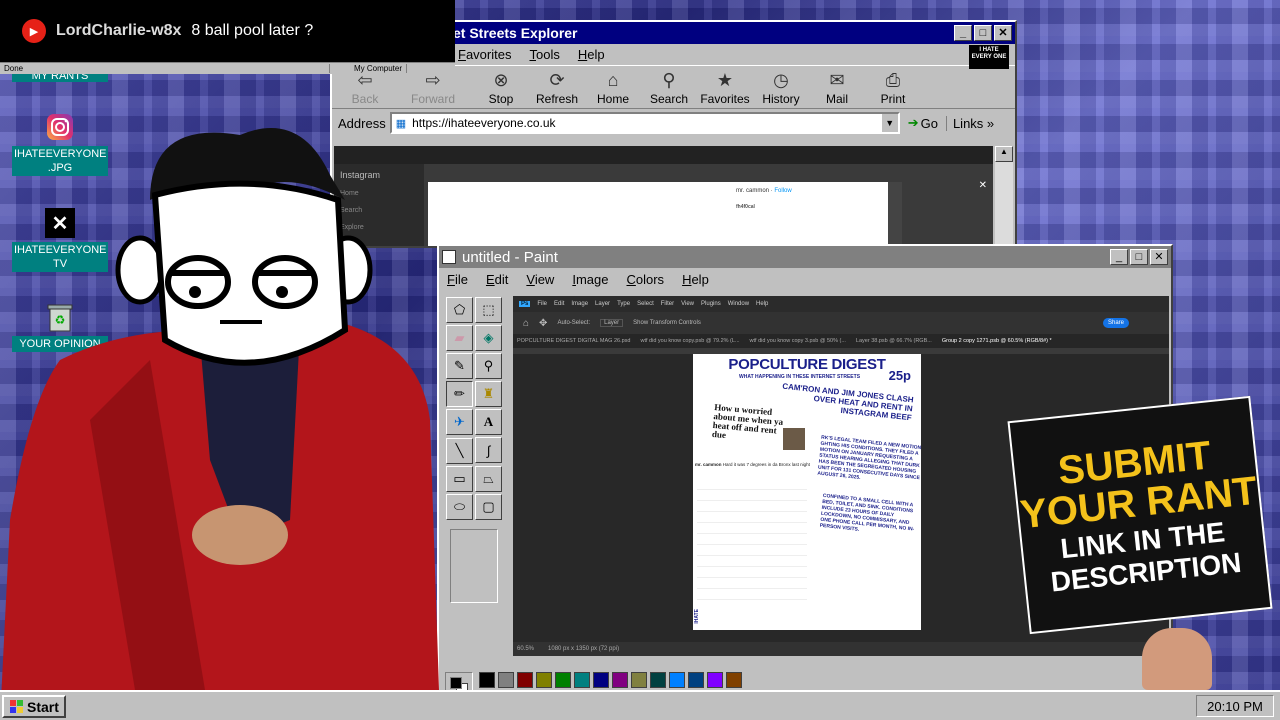 This screenshot has height=720, width=1280. Describe the element at coordinates (574, 341) in the screenshot. I see `ps-tab: POPCULTURE DIGEST DIGITAL MAG 26.psd` at that location.